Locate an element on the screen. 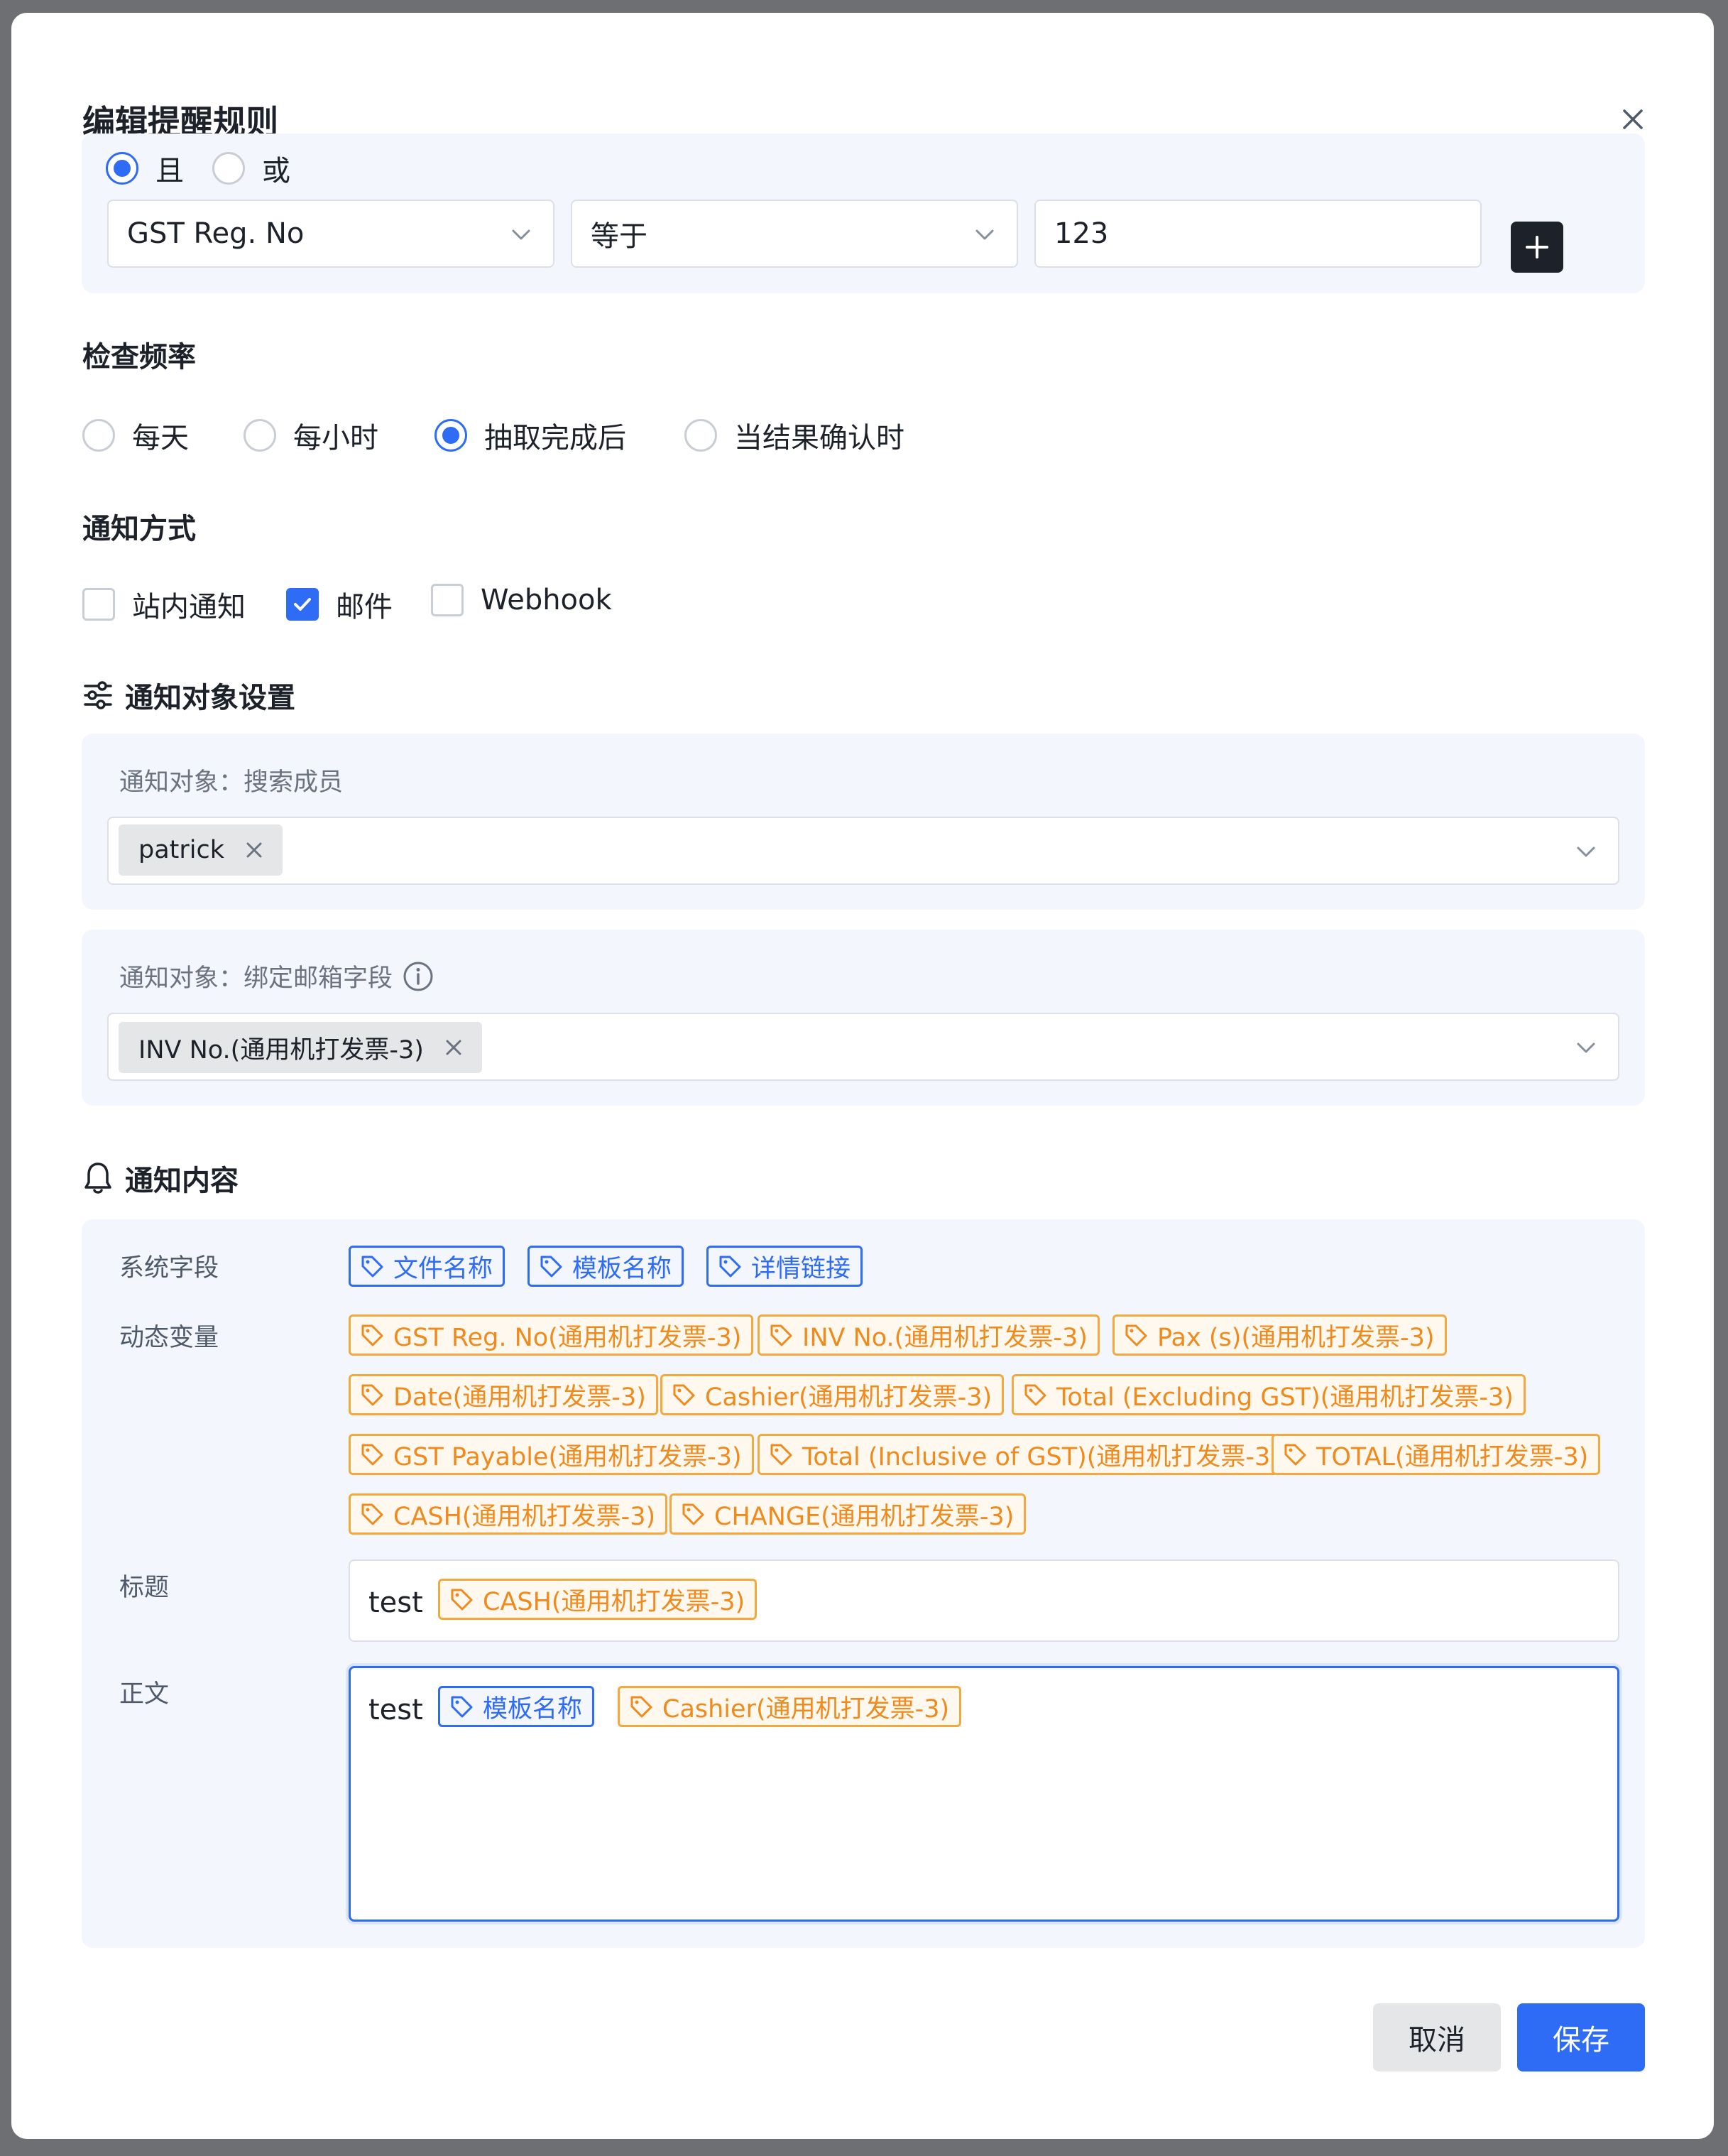 The width and height of the screenshot is (1728, 2156). info-icon is located at coordinates (418, 977).